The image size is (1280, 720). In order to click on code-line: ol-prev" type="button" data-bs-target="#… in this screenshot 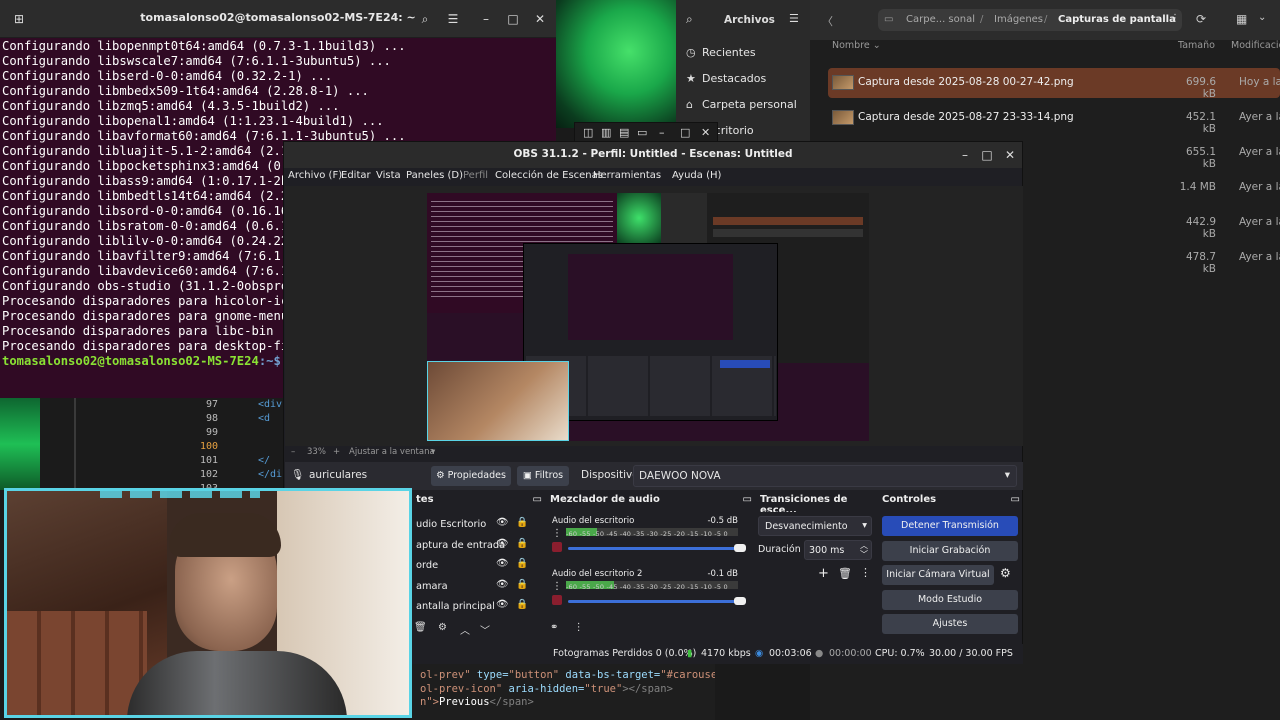, I will do `click(567, 676)`.